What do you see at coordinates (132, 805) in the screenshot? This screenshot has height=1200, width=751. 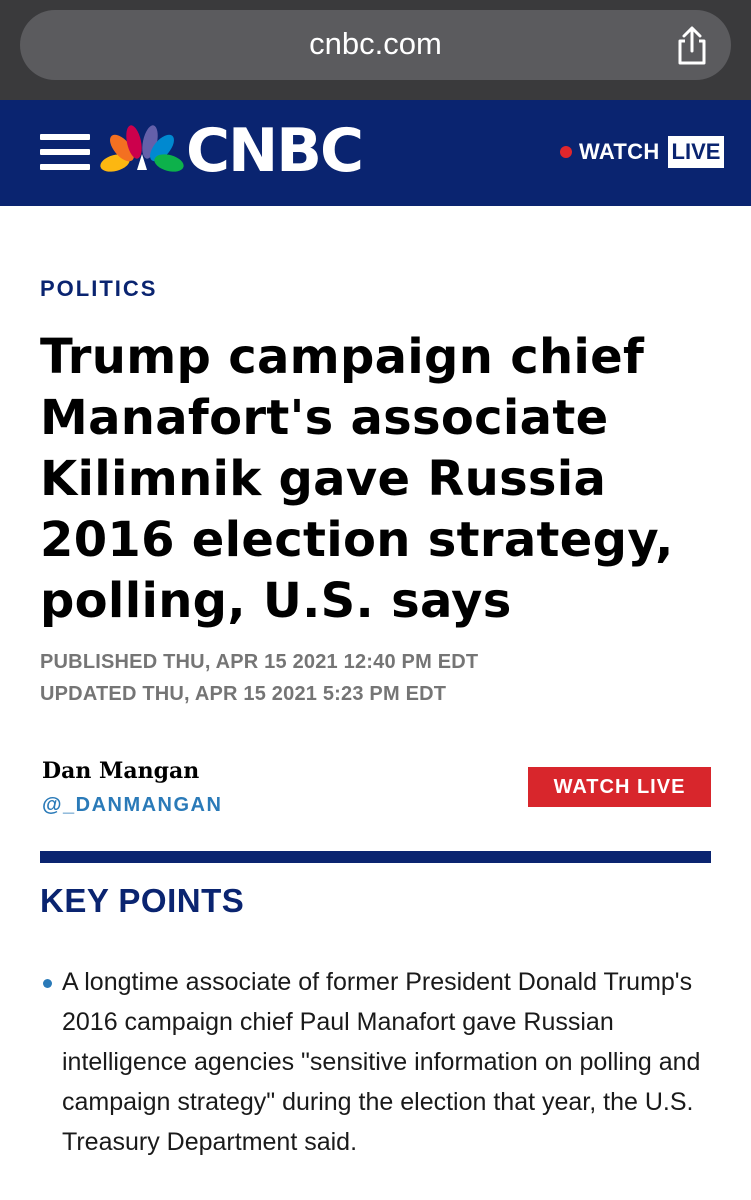 I see `author-twitter-handle: @_DANMANGAN` at bounding box center [132, 805].